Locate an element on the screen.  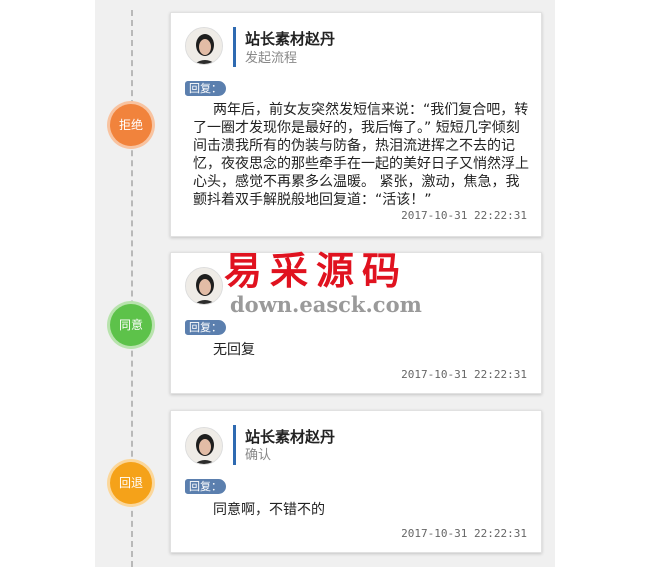
status-label: 回退 is located at coordinates (130, 483).